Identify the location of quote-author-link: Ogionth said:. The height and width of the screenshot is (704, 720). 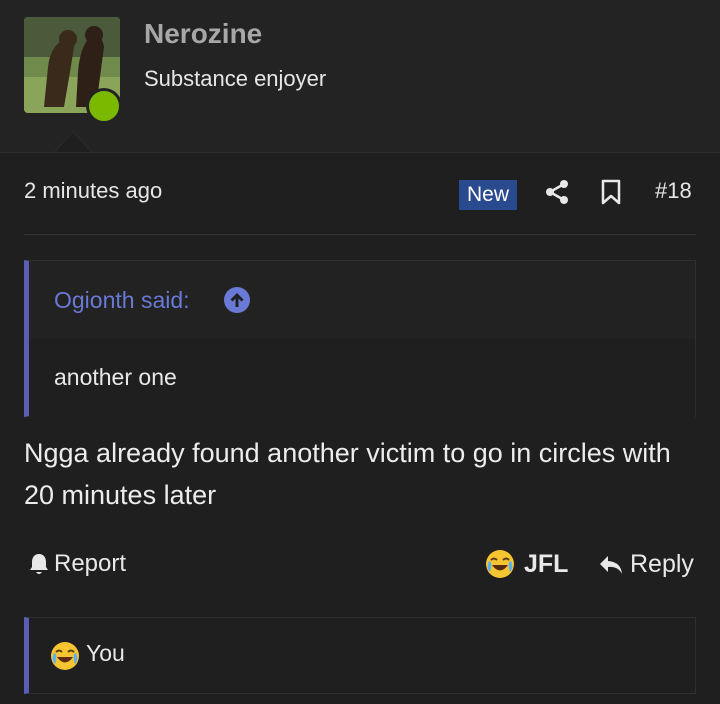
(122, 300).